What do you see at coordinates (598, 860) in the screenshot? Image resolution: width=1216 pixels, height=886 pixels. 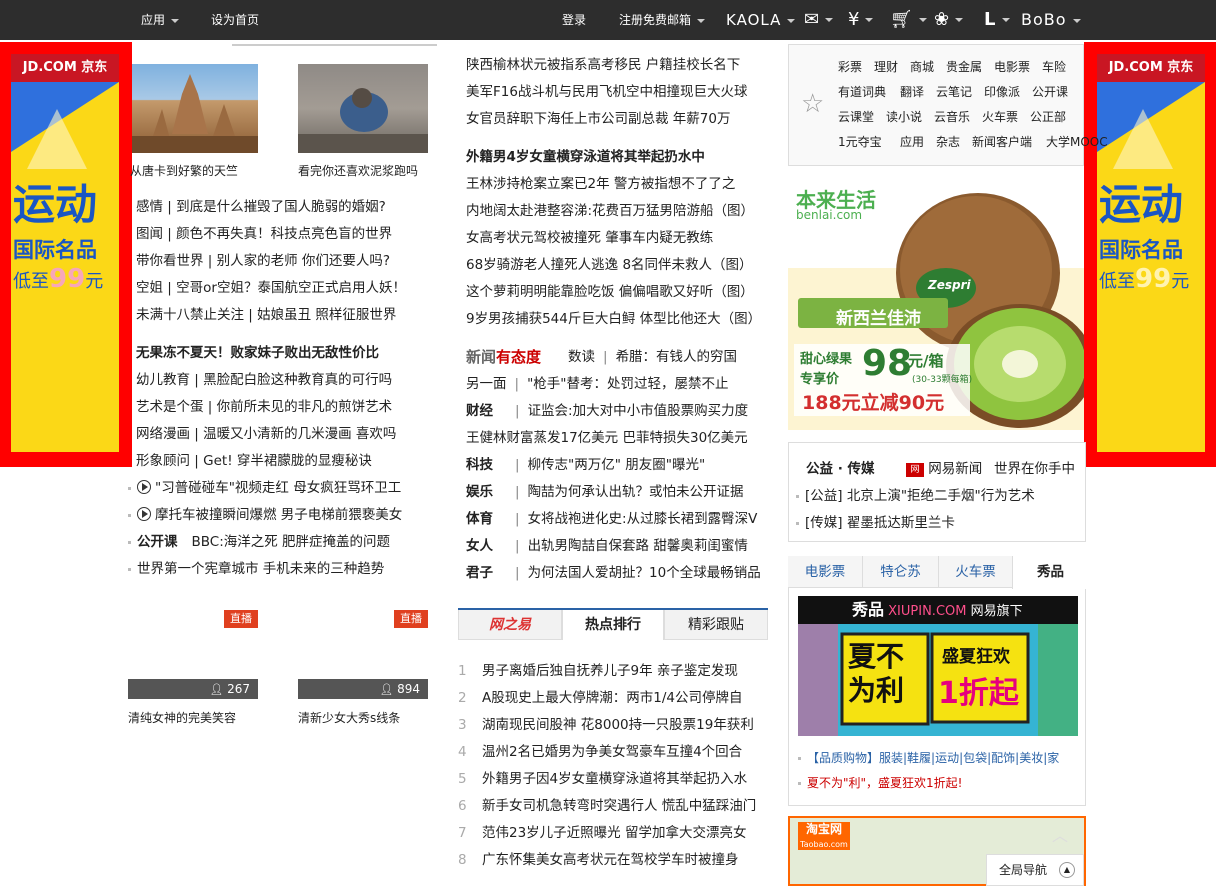 I see `hot-list-item: 8 广东怀集美女高考状元在驾校学车时被撞身` at bounding box center [598, 860].